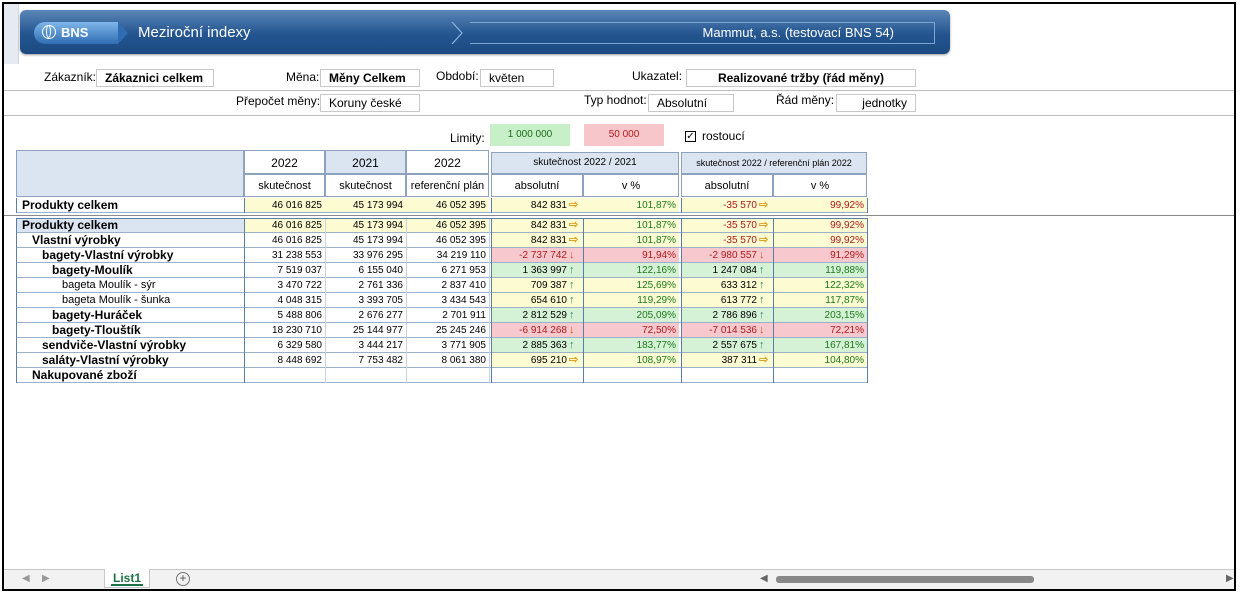 This screenshot has width=1240, height=595. I want to click on value-cell-c3: 3 771 905, so click(447, 345).